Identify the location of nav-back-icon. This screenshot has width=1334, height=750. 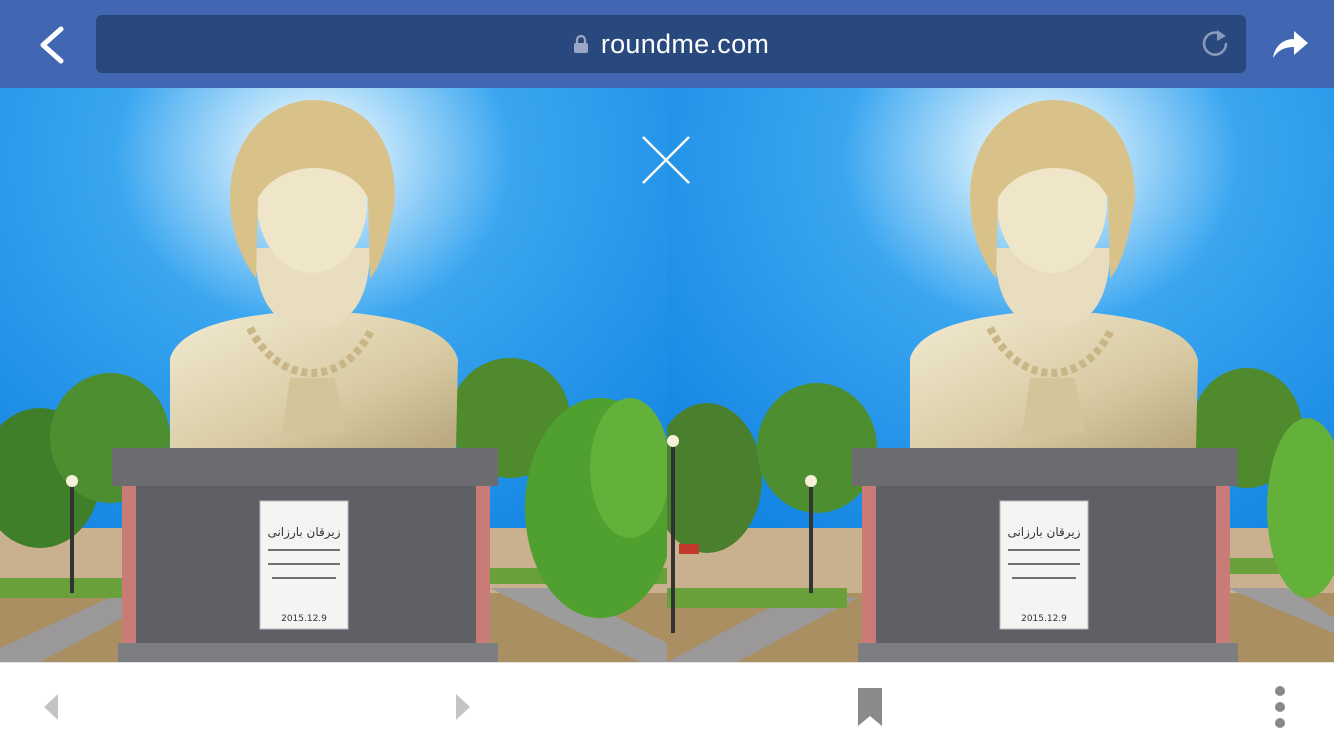
(51, 707).